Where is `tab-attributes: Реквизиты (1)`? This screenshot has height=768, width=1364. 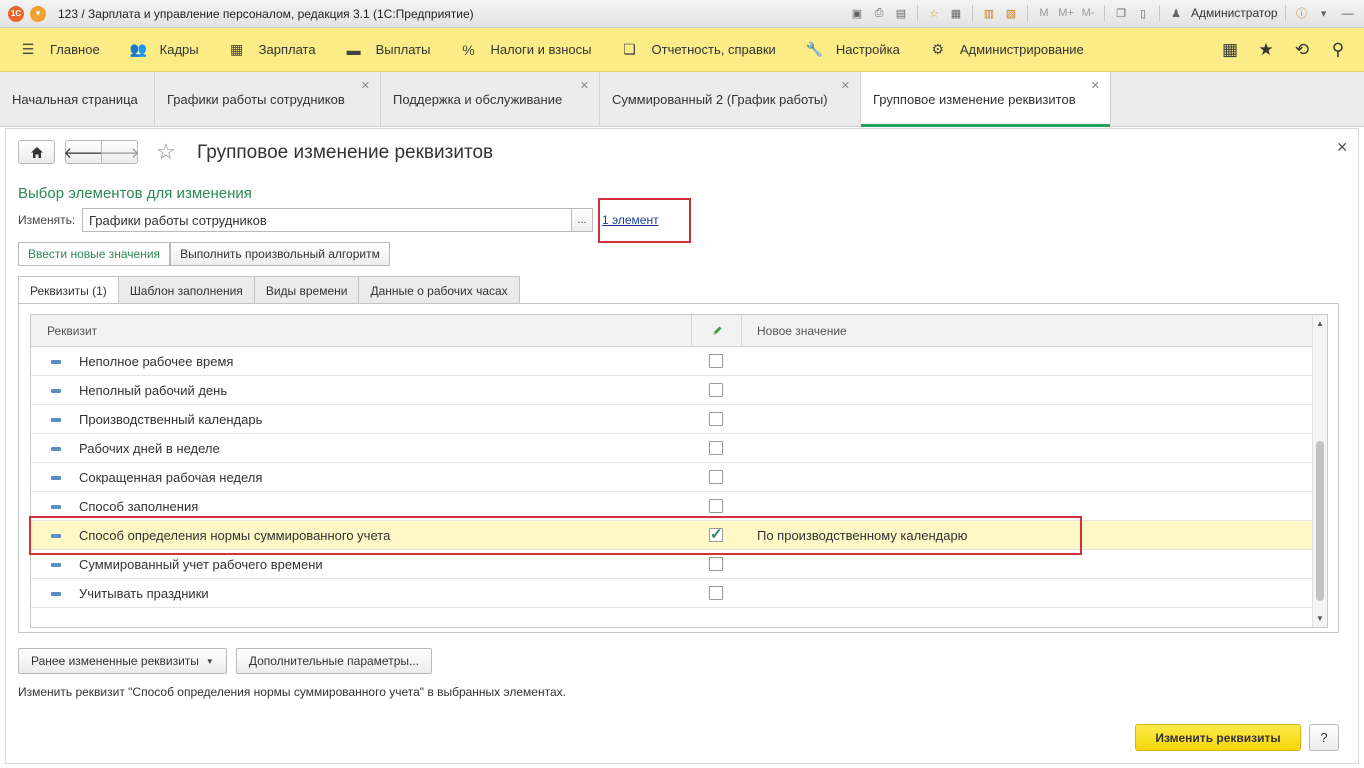
tab-attributes: Реквизиты (1) is located at coordinates (68, 290).